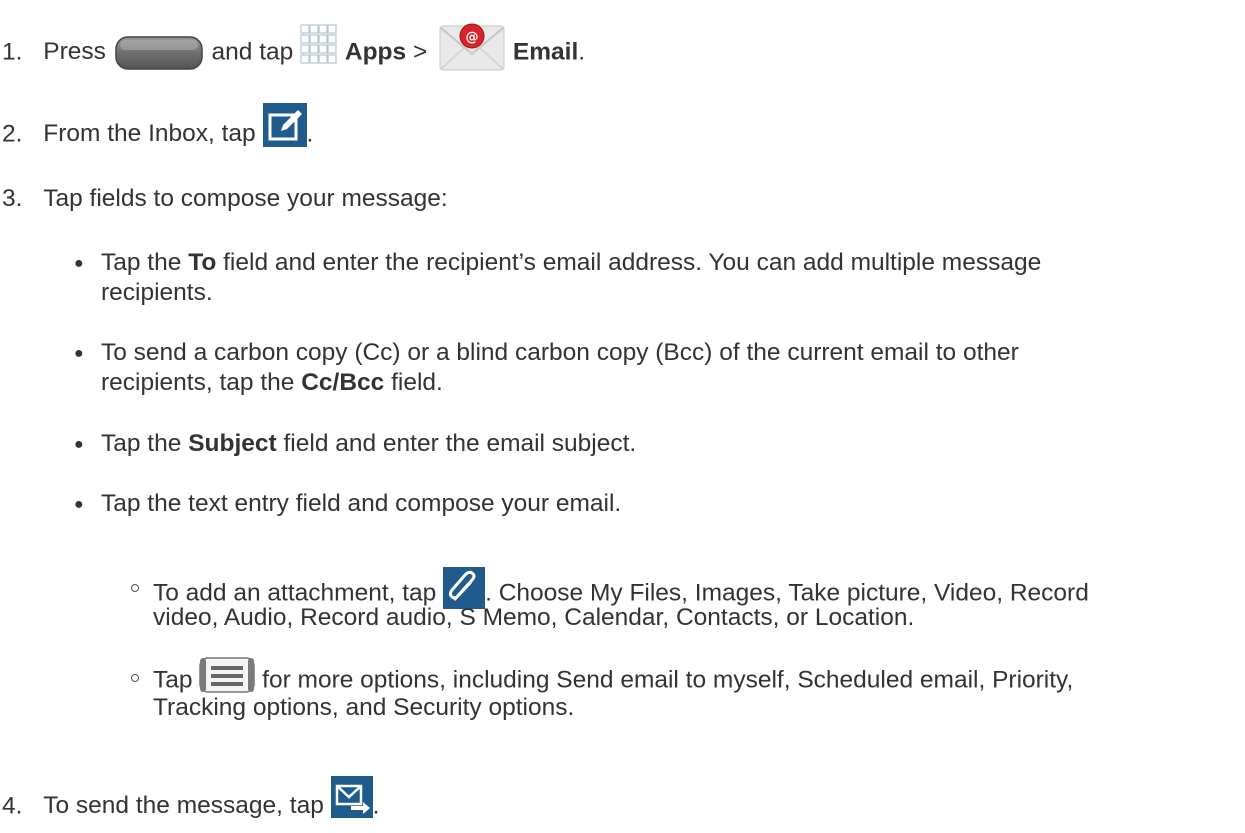 Image resolution: width=1245 pixels, height=833 pixels. I want to click on step-text: Tap fields to compose your message:, so click(245, 198).